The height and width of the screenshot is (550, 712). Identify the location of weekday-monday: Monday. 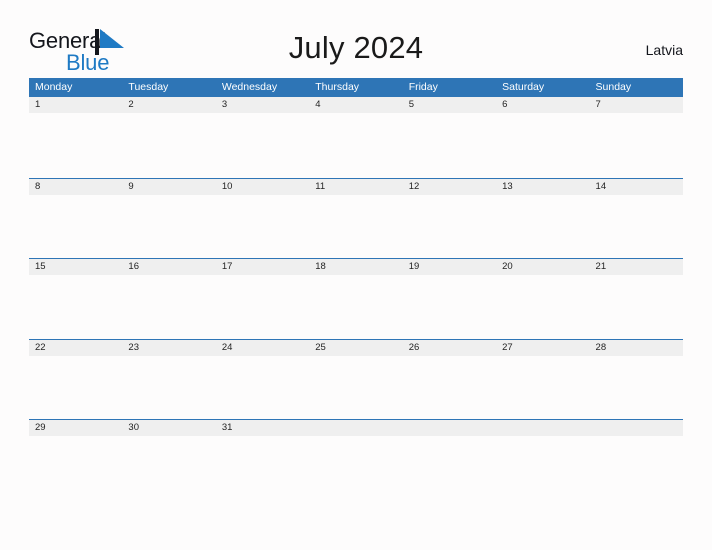
(54, 87).